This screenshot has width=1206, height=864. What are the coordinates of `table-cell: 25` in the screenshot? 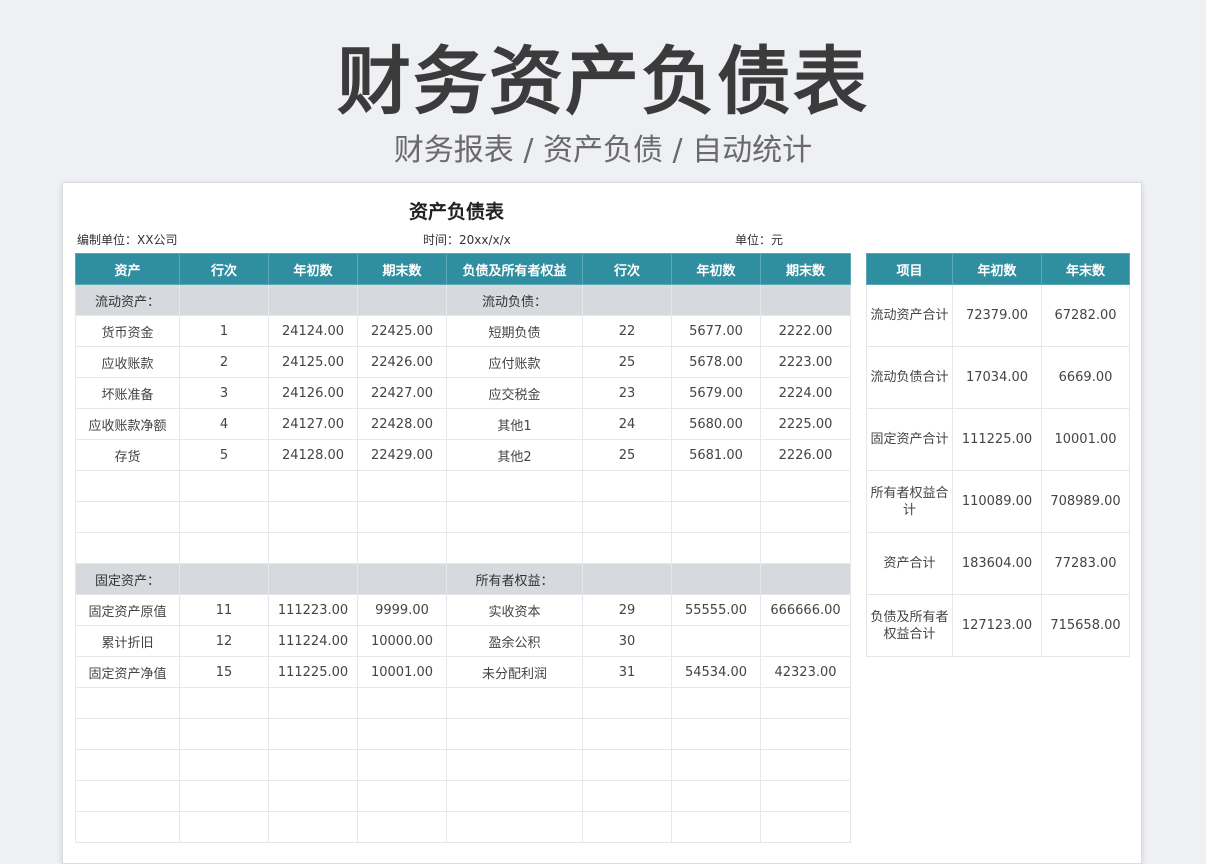 It's located at (627, 362).